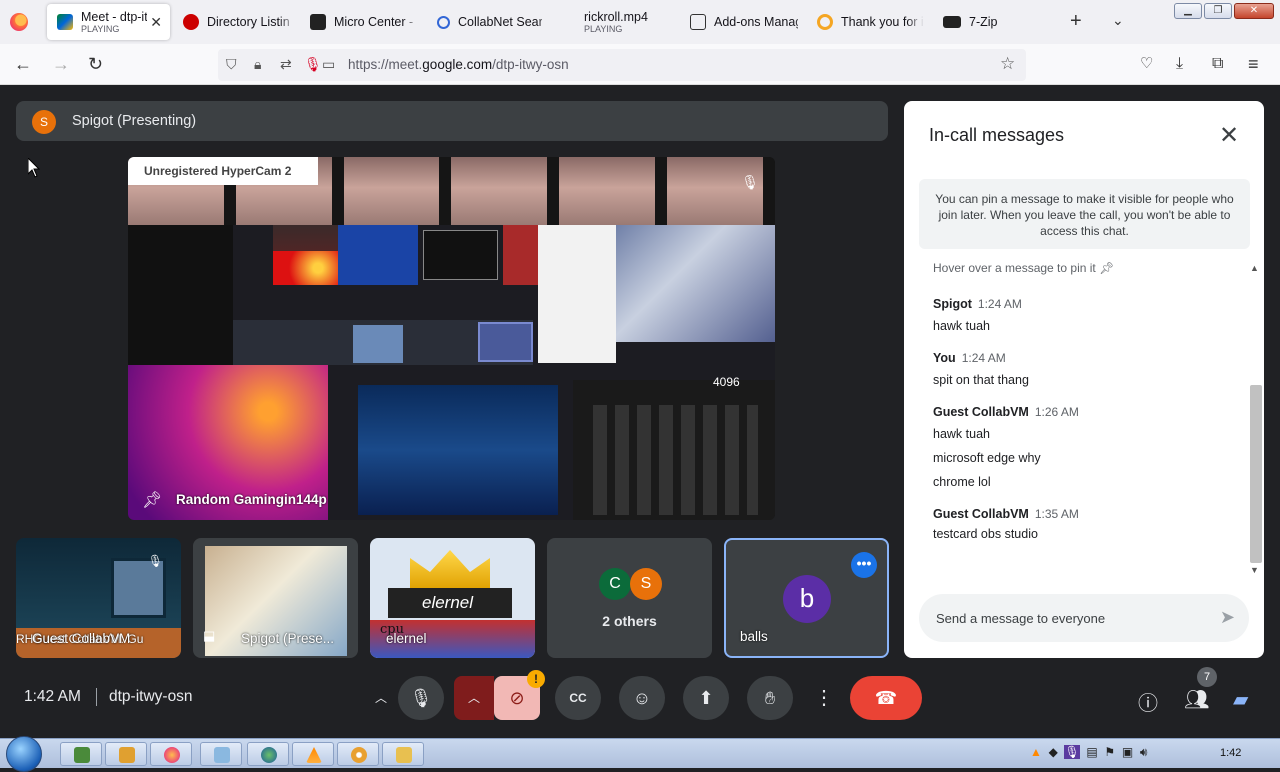 This screenshot has width=1280, height=772. What do you see at coordinates (1188, 11) in the screenshot?
I see `minimize-icon: ▁` at bounding box center [1188, 11].